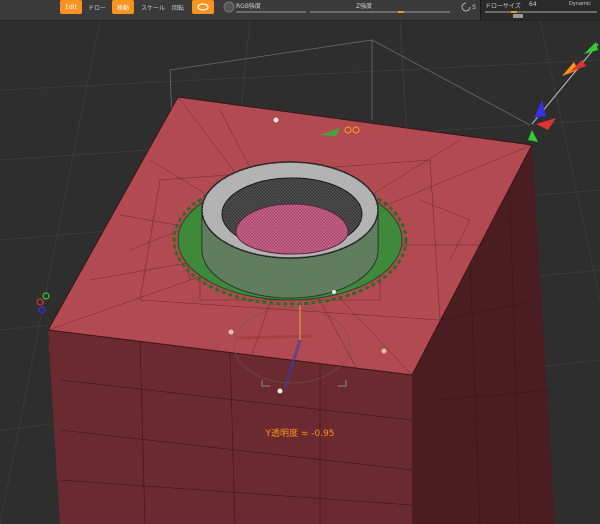 This screenshot has width=600, height=524. What do you see at coordinates (380, 12) in the screenshot?
I see `z-intensity-slider` at bounding box center [380, 12].